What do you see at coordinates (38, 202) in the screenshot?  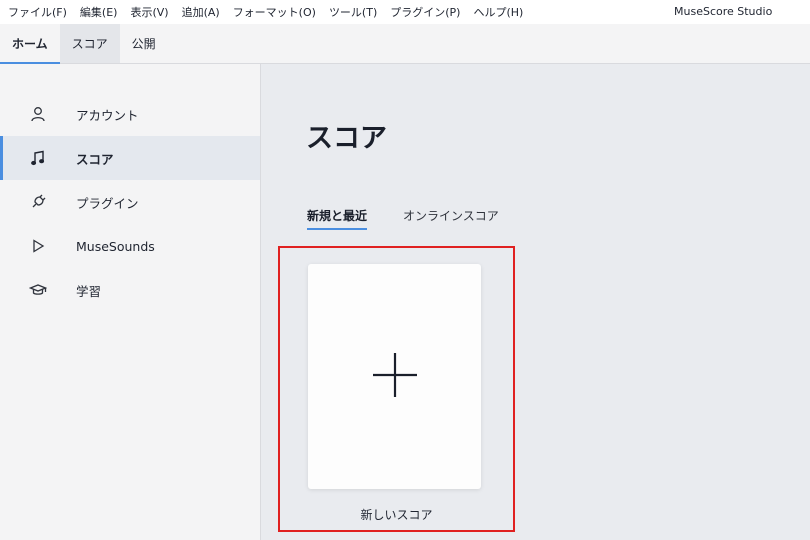 I see `plugin-icon` at bounding box center [38, 202].